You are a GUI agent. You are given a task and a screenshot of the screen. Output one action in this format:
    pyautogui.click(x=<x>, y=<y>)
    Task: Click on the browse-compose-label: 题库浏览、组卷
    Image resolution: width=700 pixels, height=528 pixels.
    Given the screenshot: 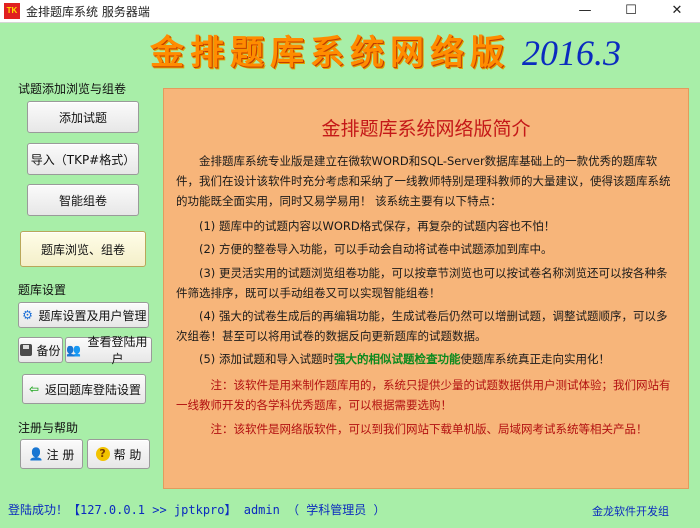 What is the action you would take?
    pyautogui.click(x=82, y=249)
    